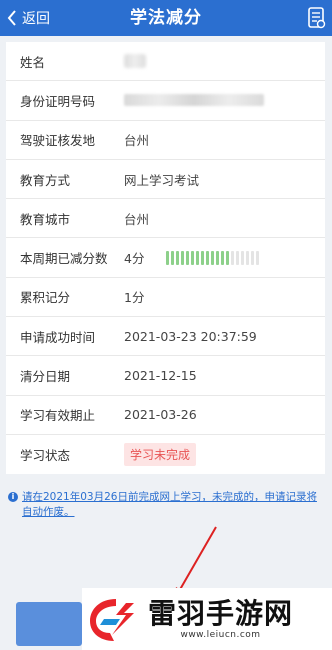  I want to click on row-value: 2021-03-26, so click(160, 415).